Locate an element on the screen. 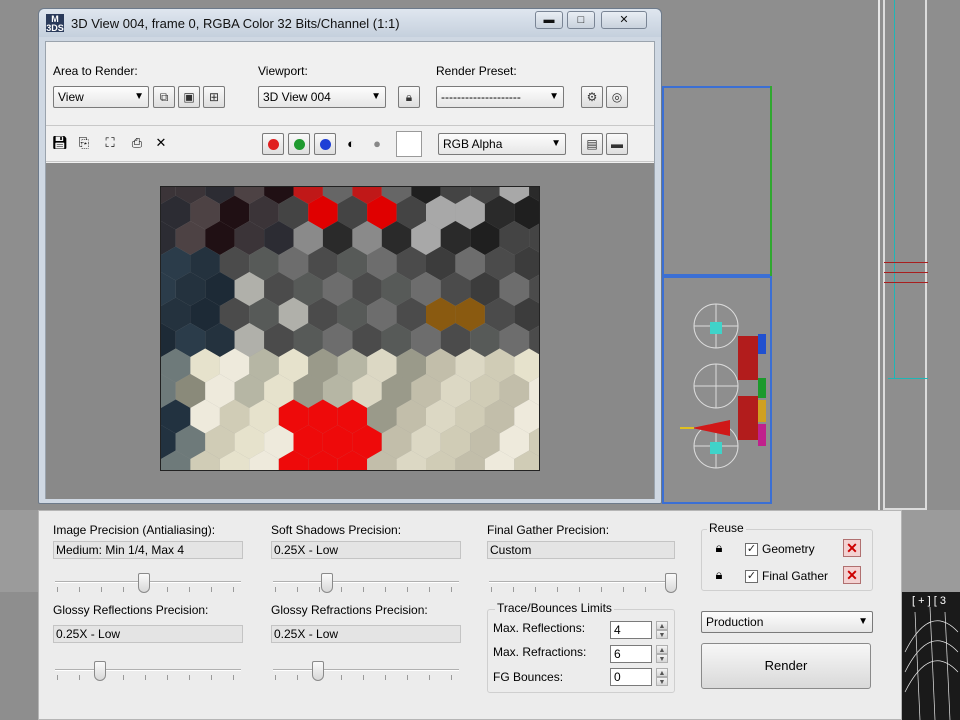 This screenshot has width=960, height=720. image-precision-slider is located at coordinates (143, 583).